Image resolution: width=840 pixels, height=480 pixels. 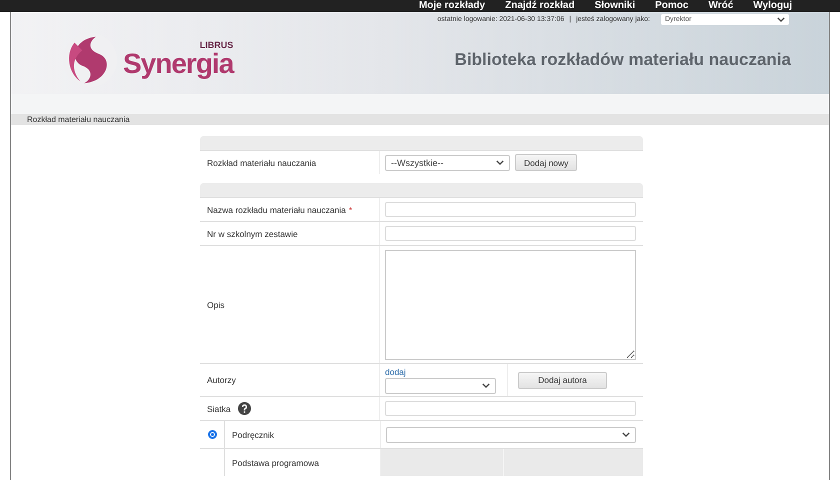 I want to click on textbook-select, so click(x=511, y=434).